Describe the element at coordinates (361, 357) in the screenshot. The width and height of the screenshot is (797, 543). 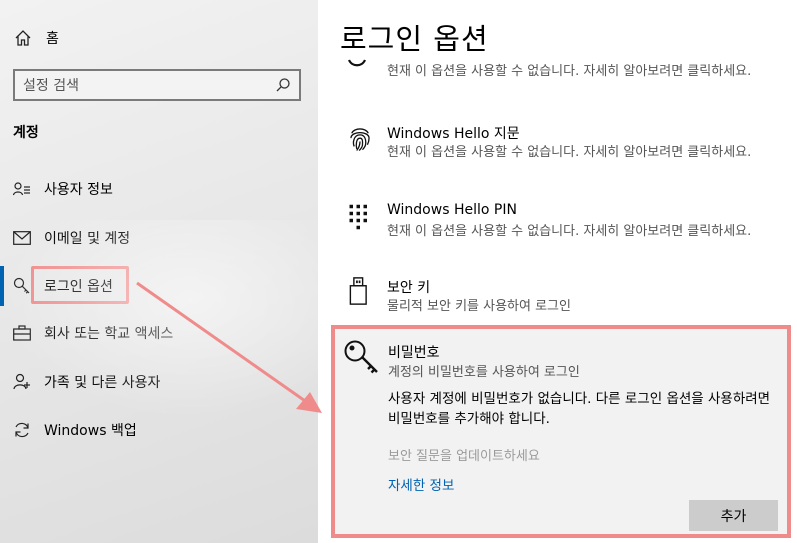
I see `password-key-icon` at that location.